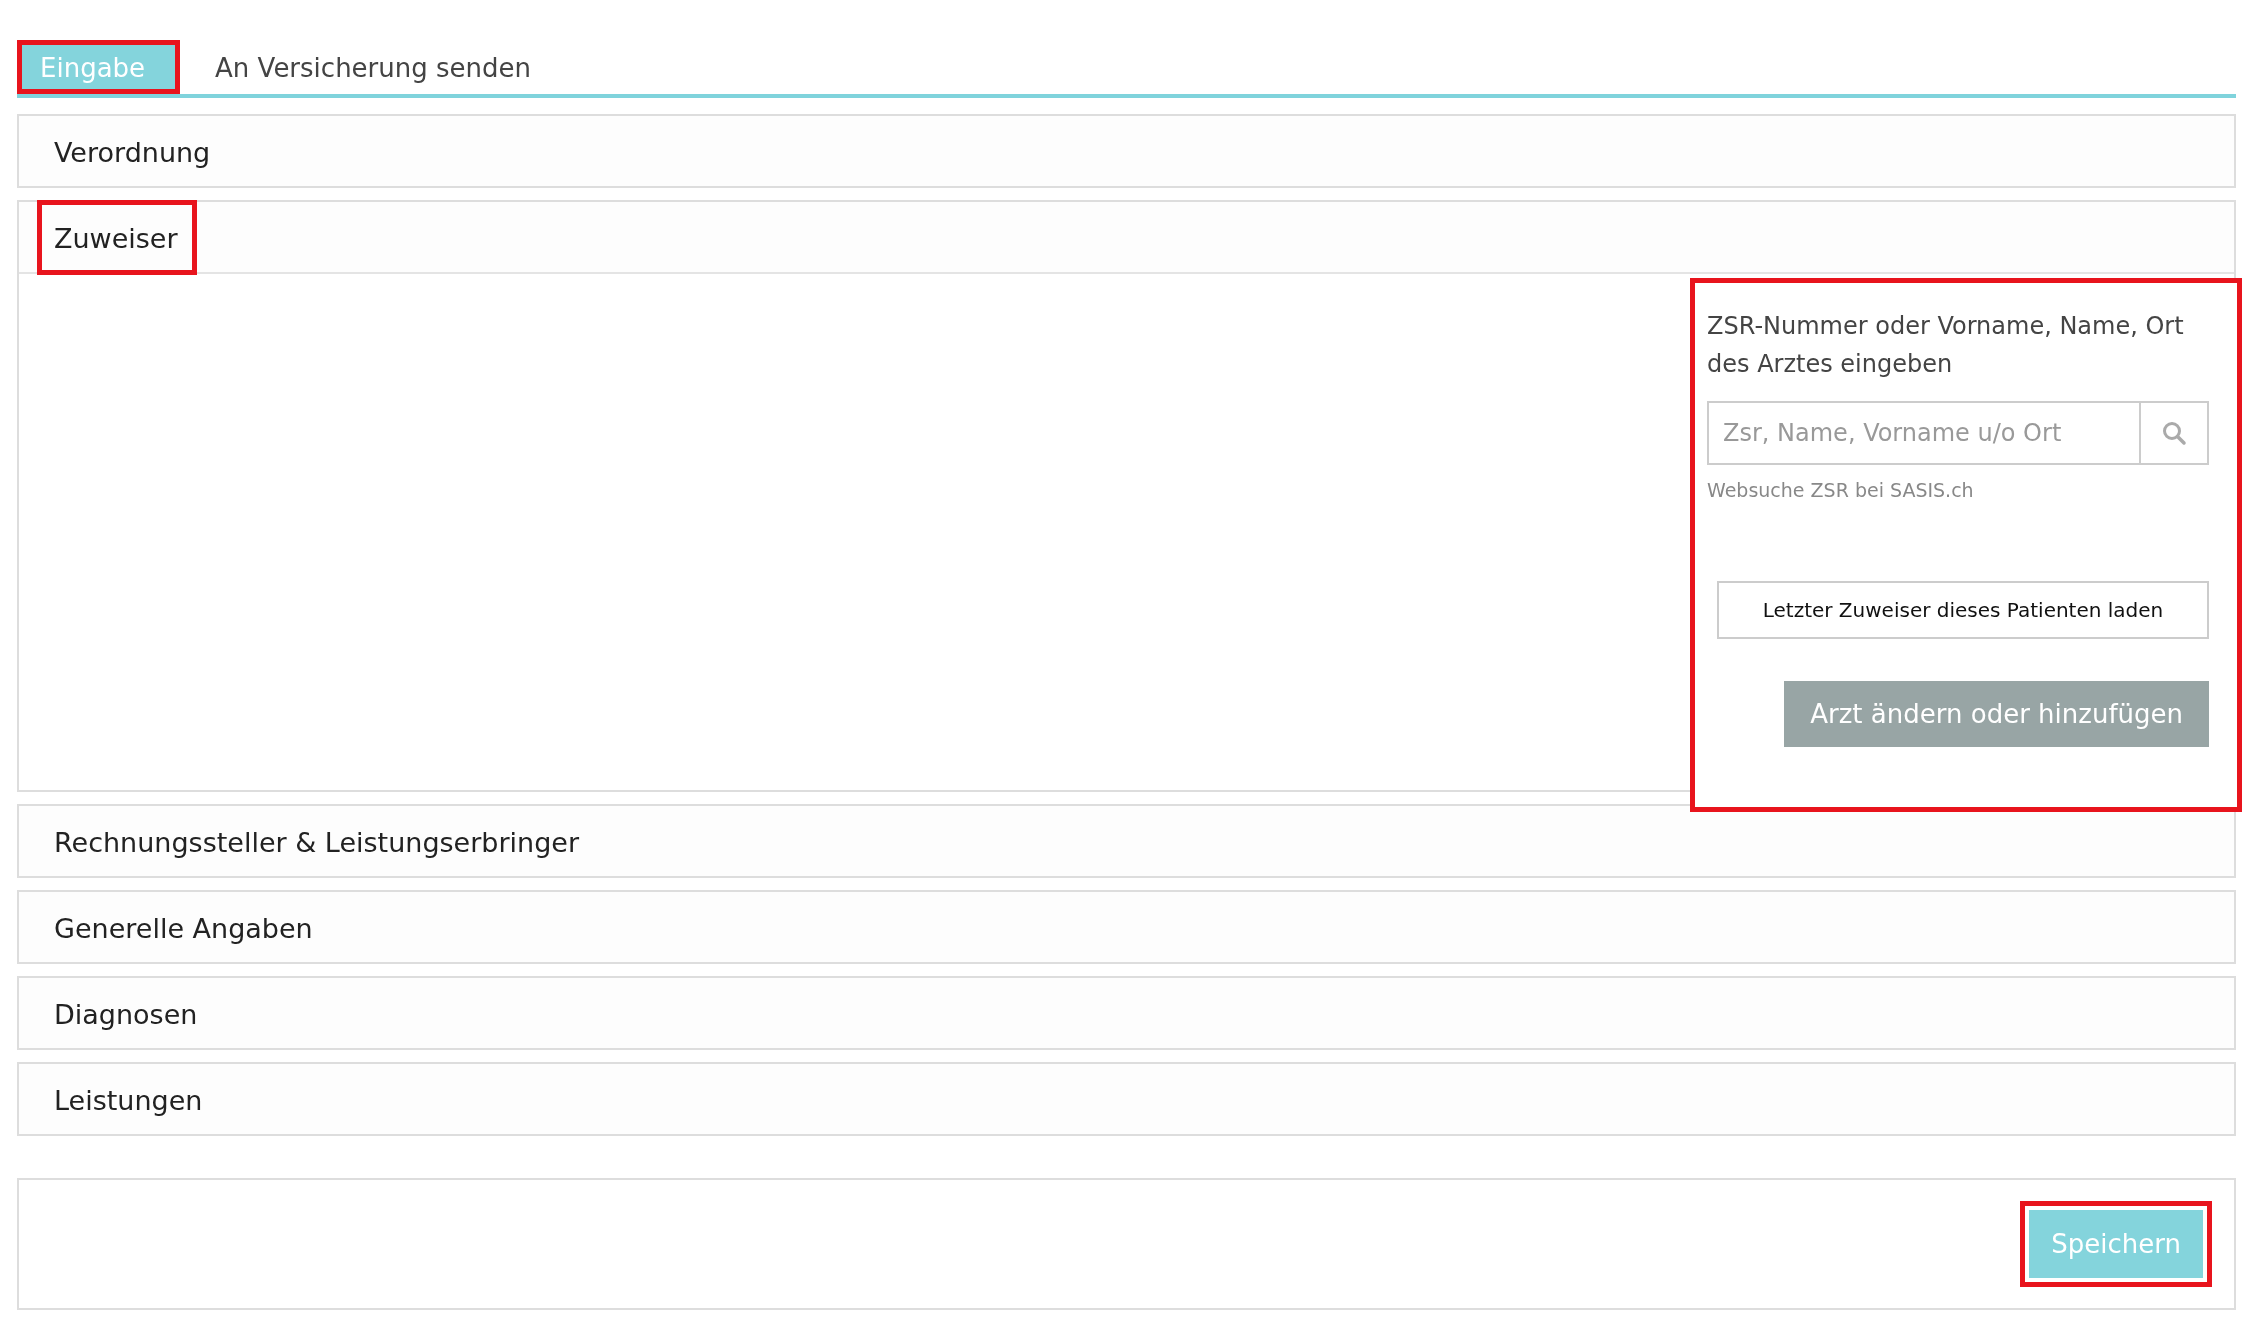 This screenshot has width=2247, height=1336. What do you see at coordinates (117, 237) in the screenshot?
I see `section-title: Zuweiser` at bounding box center [117, 237].